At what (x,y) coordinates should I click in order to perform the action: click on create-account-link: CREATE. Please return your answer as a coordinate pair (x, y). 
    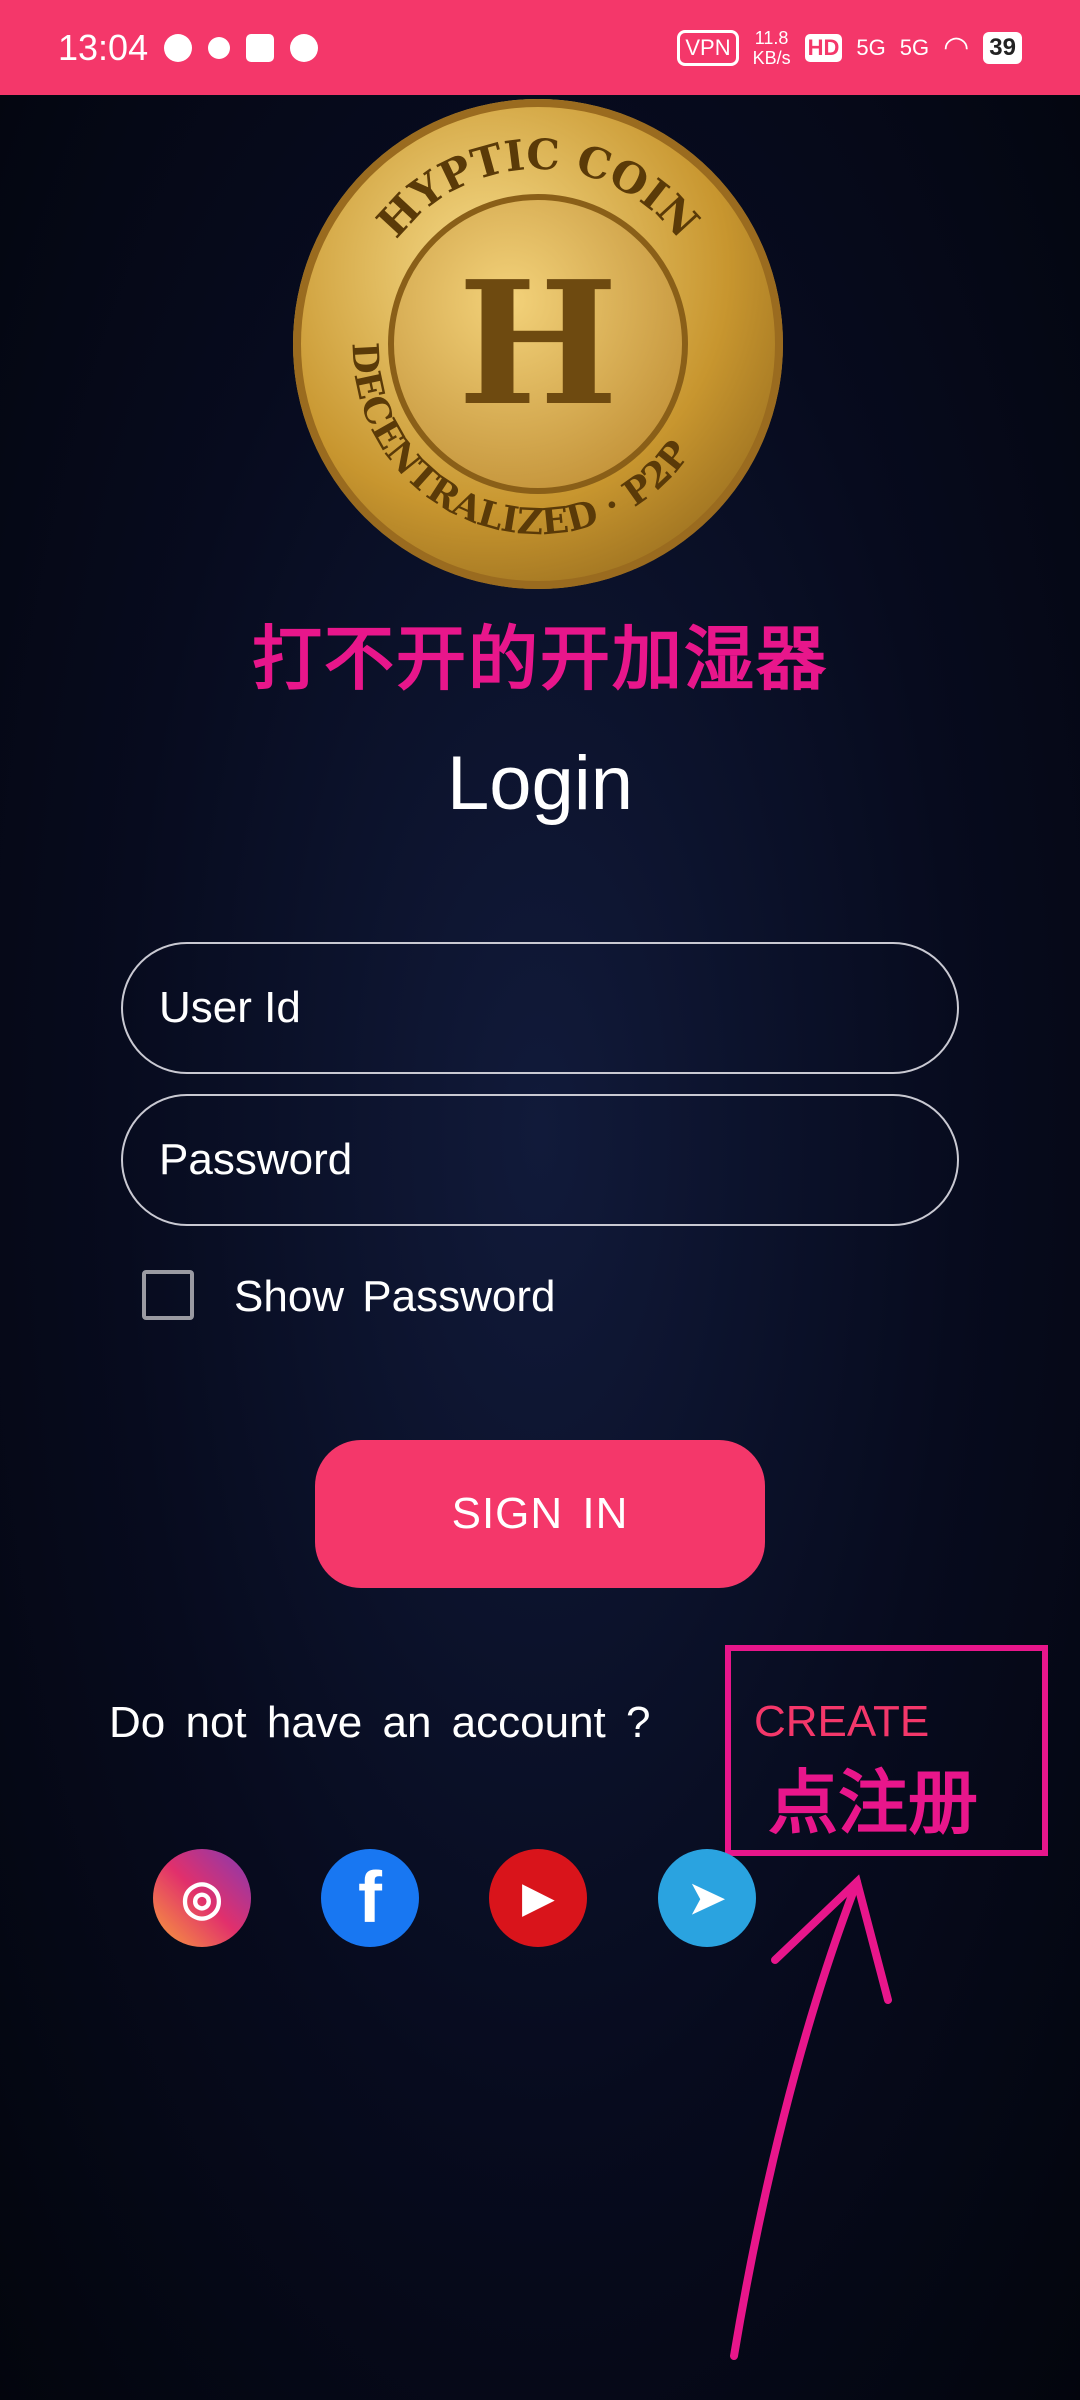
    Looking at the image, I should click on (841, 1722).